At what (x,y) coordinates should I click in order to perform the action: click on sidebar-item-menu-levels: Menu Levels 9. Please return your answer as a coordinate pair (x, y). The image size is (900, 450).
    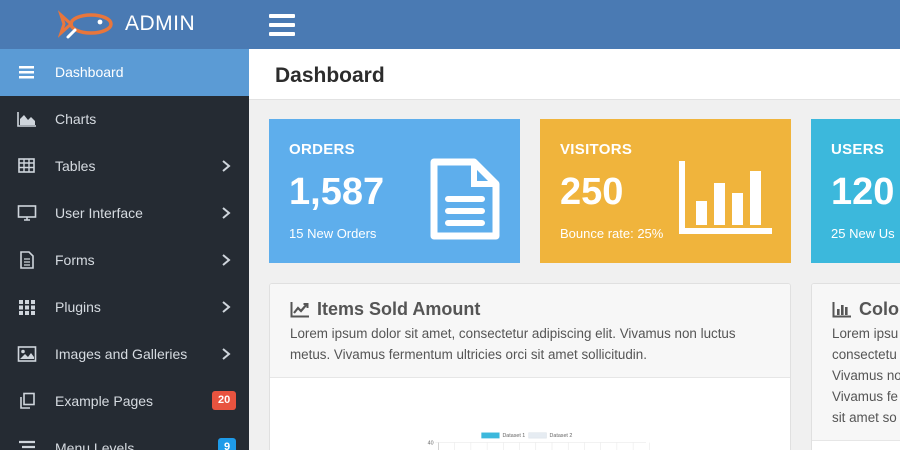
    Looking at the image, I should click on (124, 437).